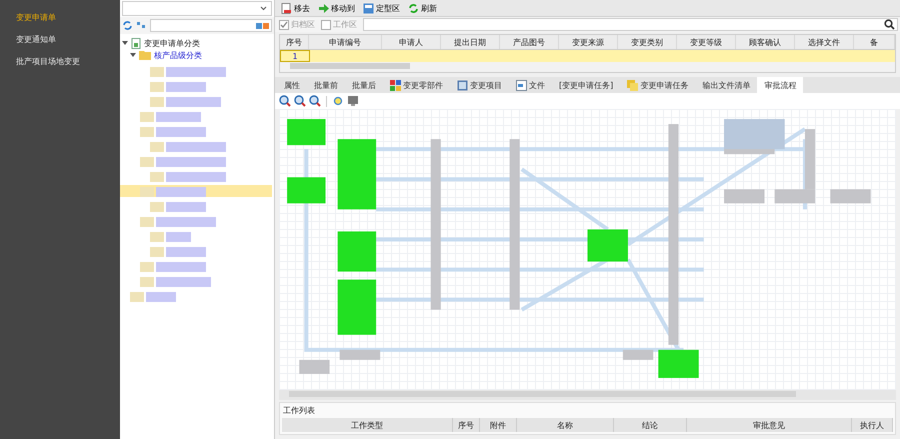 The width and height of the screenshot is (900, 439). What do you see at coordinates (292, 85) in the screenshot?
I see `tab: 属性` at bounding box center [292, 85].